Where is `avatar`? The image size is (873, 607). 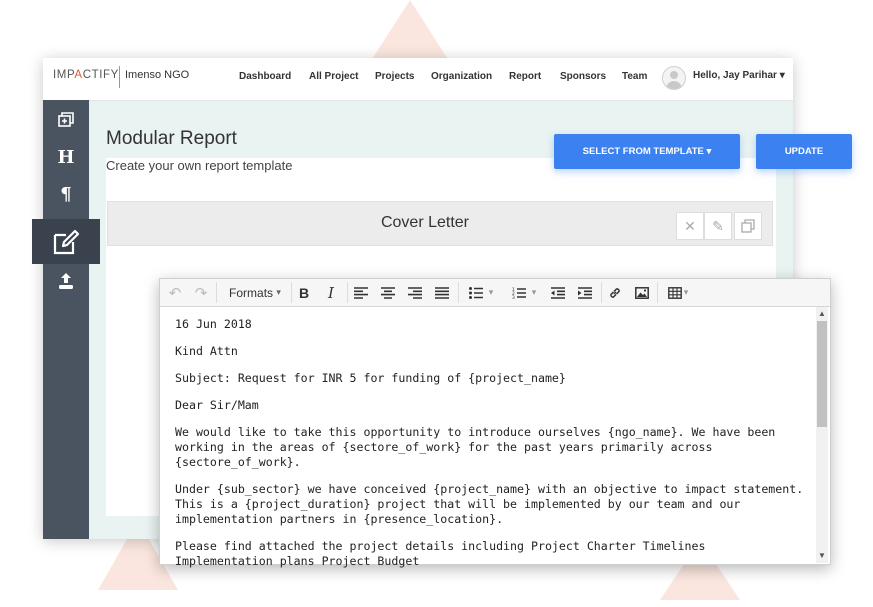
avatar is located at coordinates (674, 78).